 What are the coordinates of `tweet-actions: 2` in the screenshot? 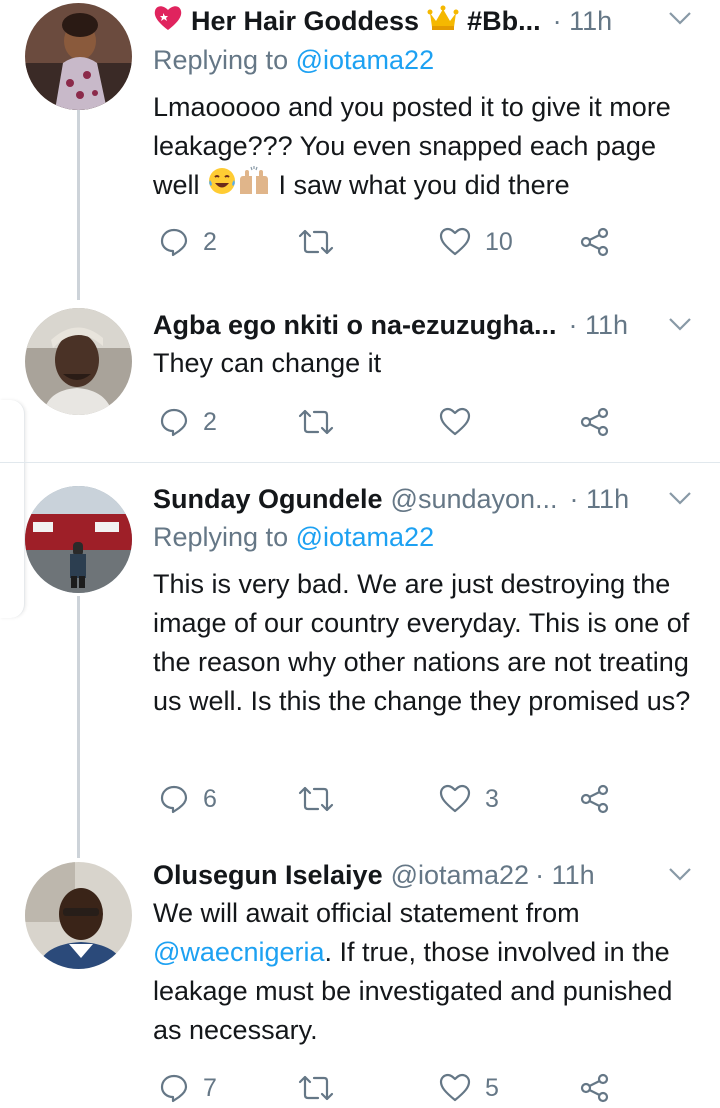 It's located at (393, 422).